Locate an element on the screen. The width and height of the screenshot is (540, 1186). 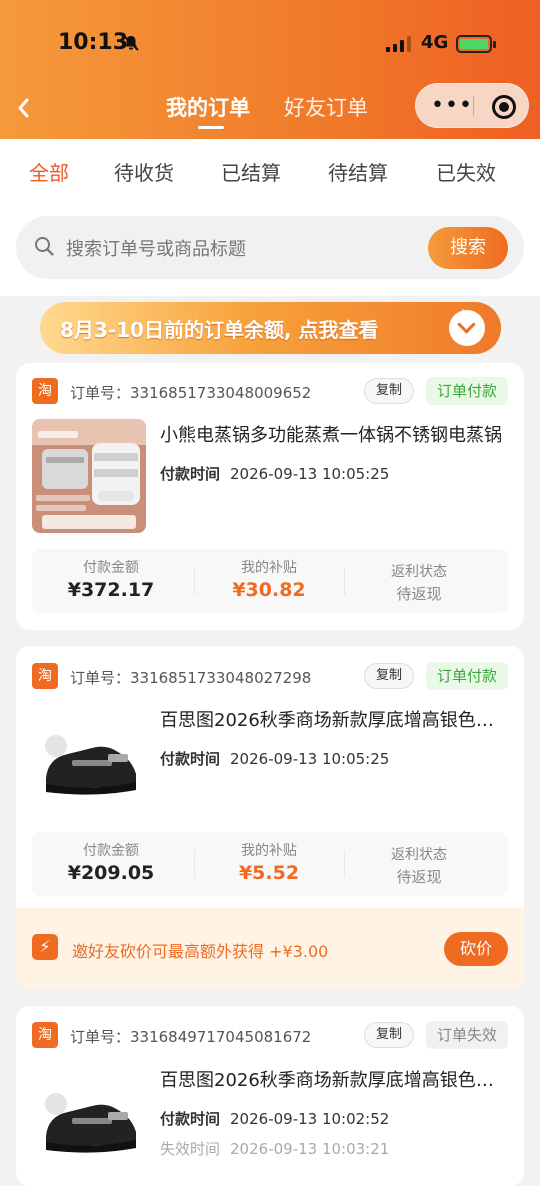
back-button is located at coordinates (24, 108).